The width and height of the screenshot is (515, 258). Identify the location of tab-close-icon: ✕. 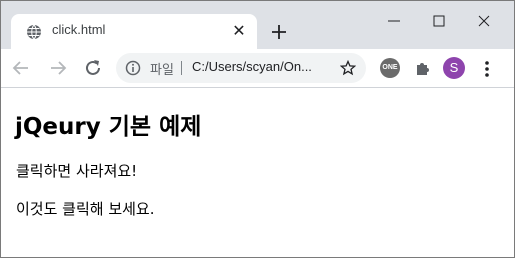
(239, 31).